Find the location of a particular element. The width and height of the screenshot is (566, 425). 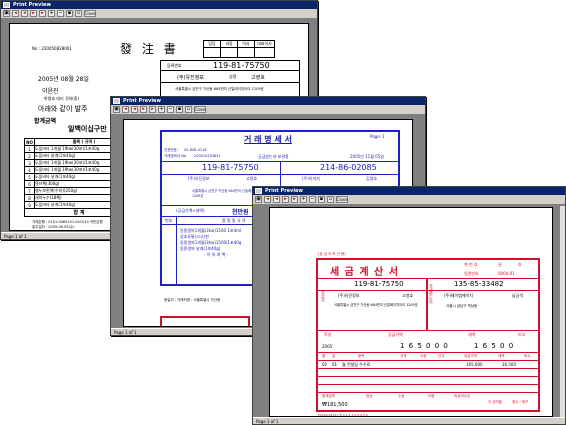

col-no: NO is located at coordinates (29, 142).